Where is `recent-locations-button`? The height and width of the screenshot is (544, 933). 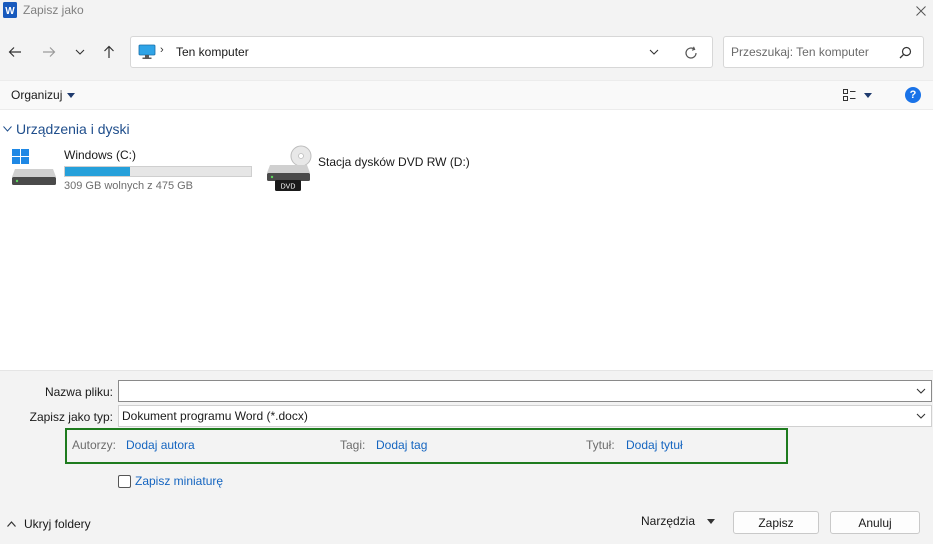
recent-locations-button is located at coordinates (80, 52).